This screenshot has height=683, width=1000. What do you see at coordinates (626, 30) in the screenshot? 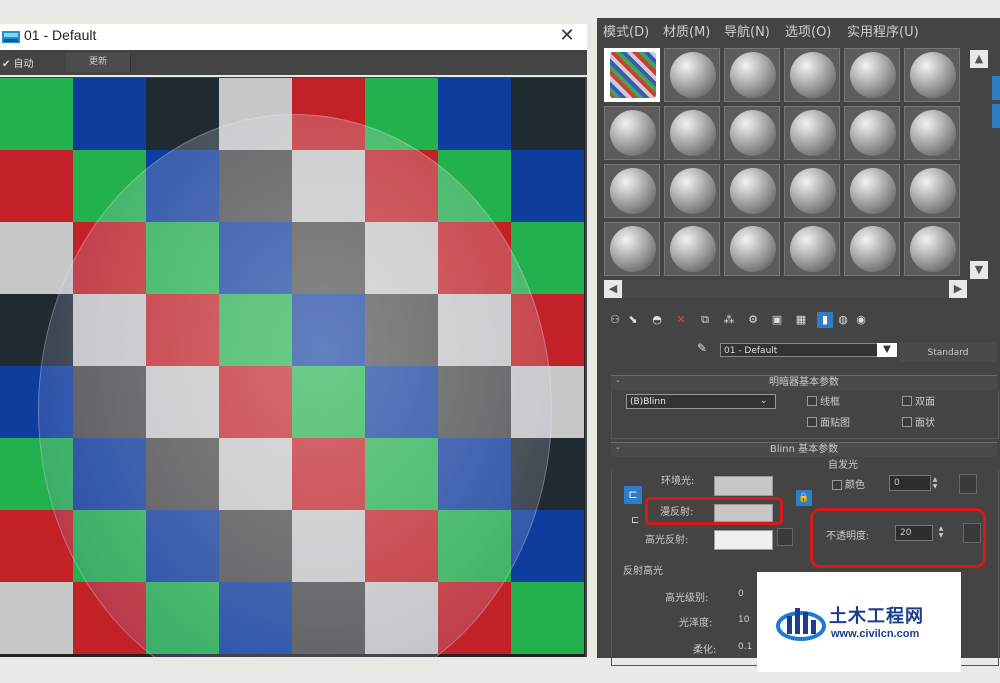
I see `menu-mode: 模式(D)` at bounding box center [626, 30].